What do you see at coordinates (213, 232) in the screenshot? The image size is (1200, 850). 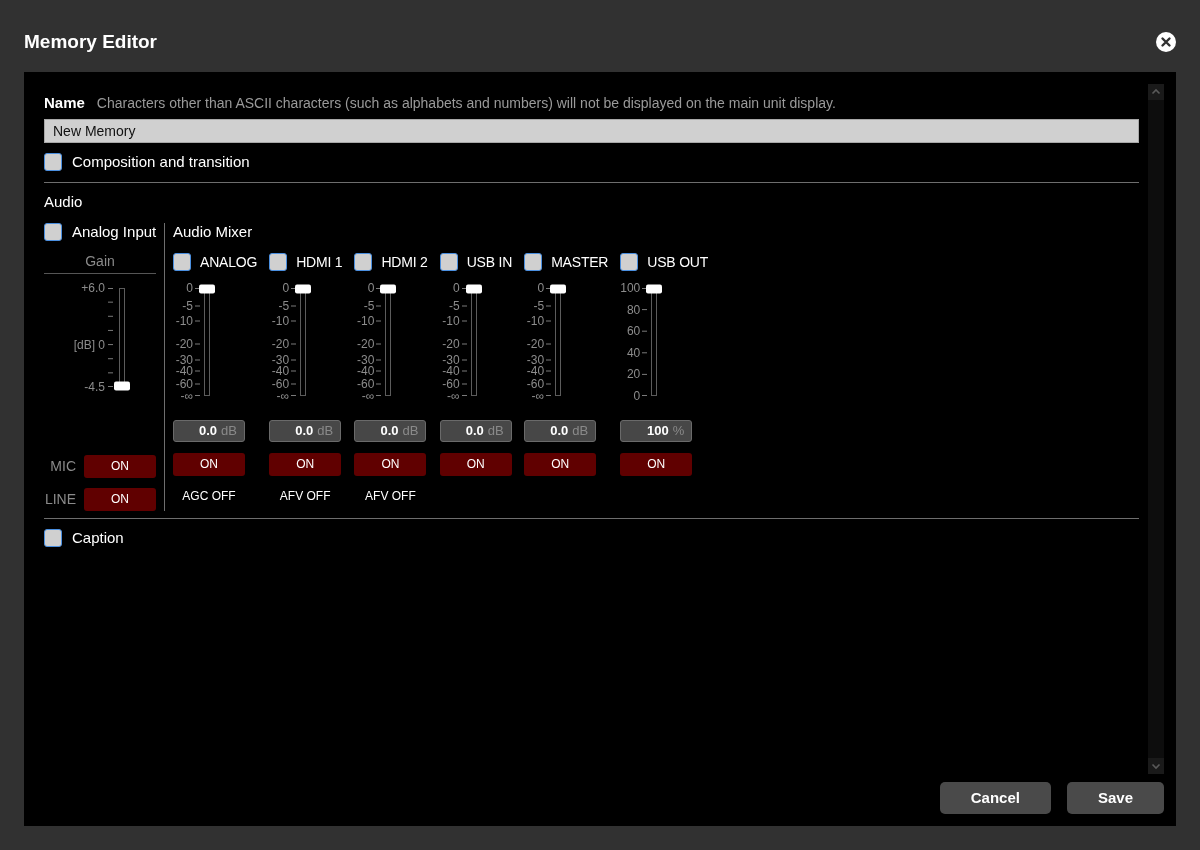 I see `section-title: Audio Mixer` at bounding box center [213, 232].